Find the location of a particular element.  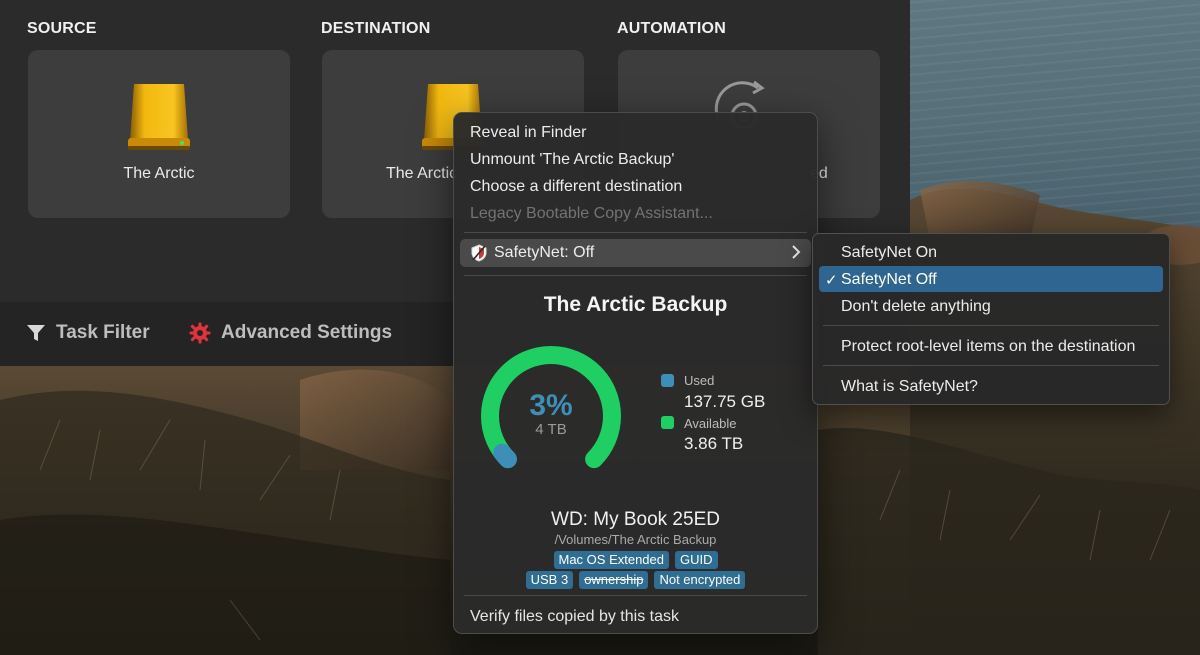

task-filter-label: Task Filter is located at coordinates (103, 332).